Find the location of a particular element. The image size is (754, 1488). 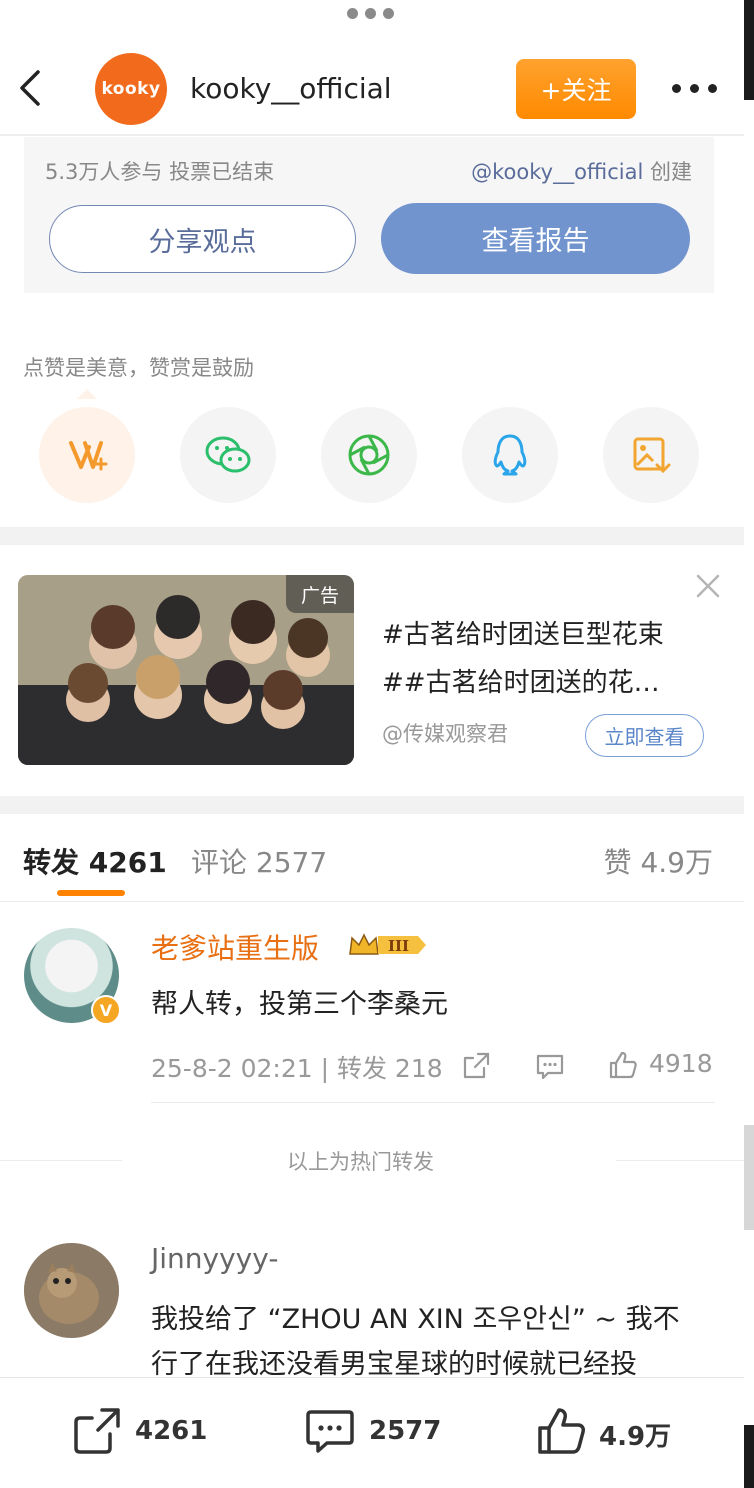

moments-icon is located at coordinates (369, 455).